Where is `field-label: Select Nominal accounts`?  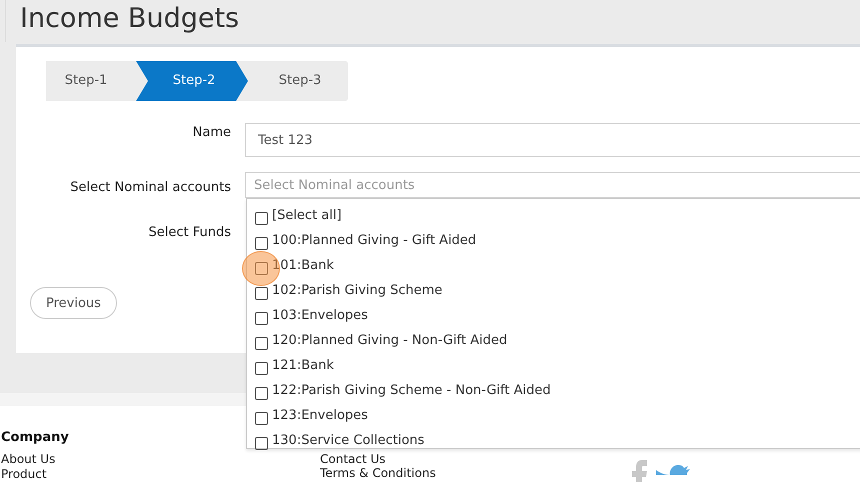
field-label: Select Nominal accounts is located at coordinates (150, 187).